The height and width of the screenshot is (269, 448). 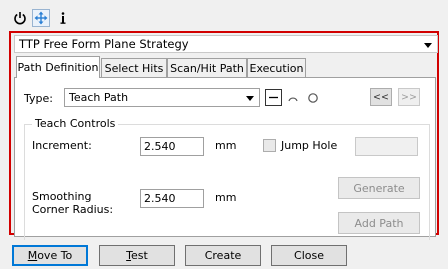 What do you see at coordinates (160, 198) in the screenshot?
I see `smoothing-radius-value: 2.540` at bounding box center [160, 198].